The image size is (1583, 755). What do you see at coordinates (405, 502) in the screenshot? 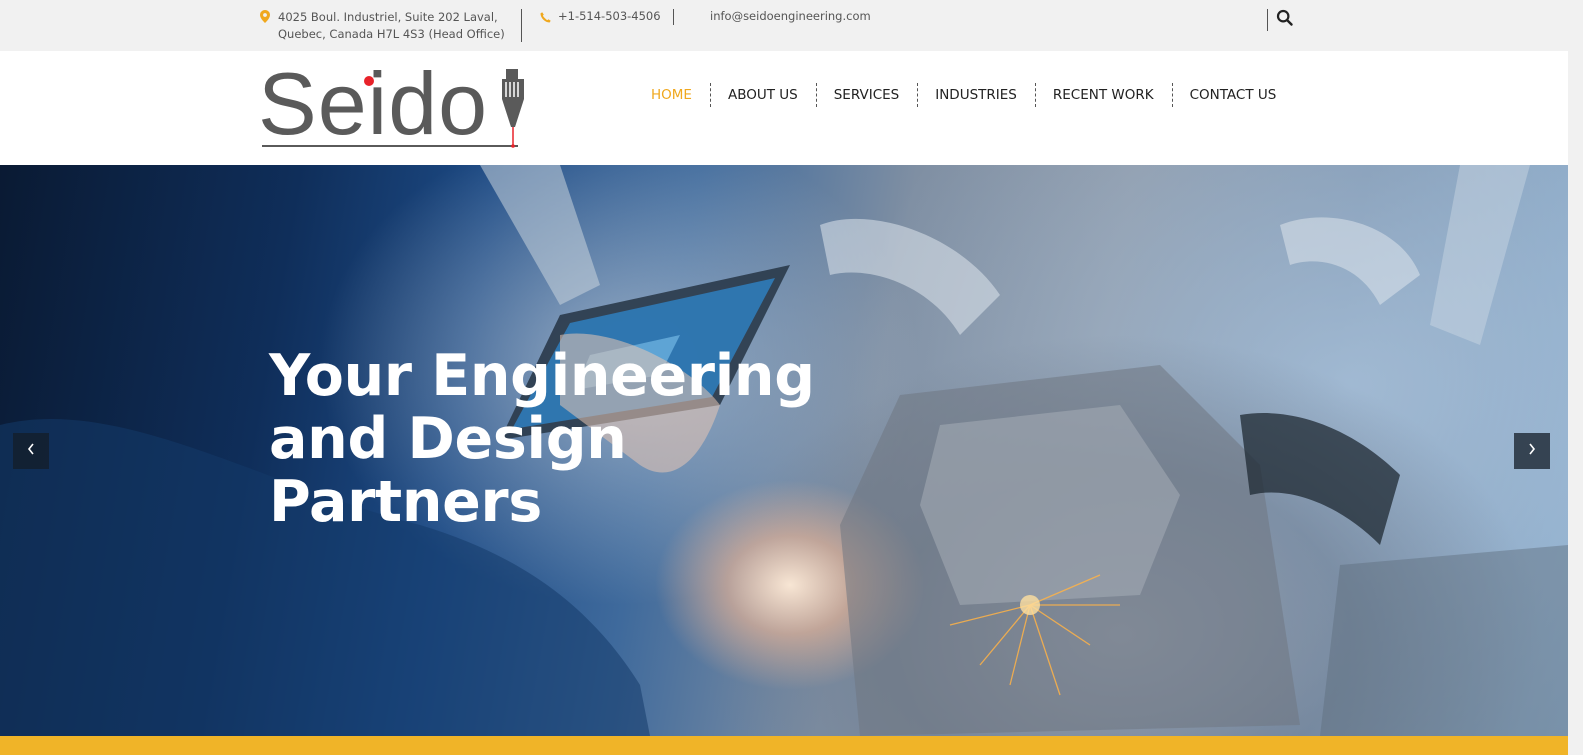
I see `hero-headline-line-3: Partners` at bounding box center [405, 502].